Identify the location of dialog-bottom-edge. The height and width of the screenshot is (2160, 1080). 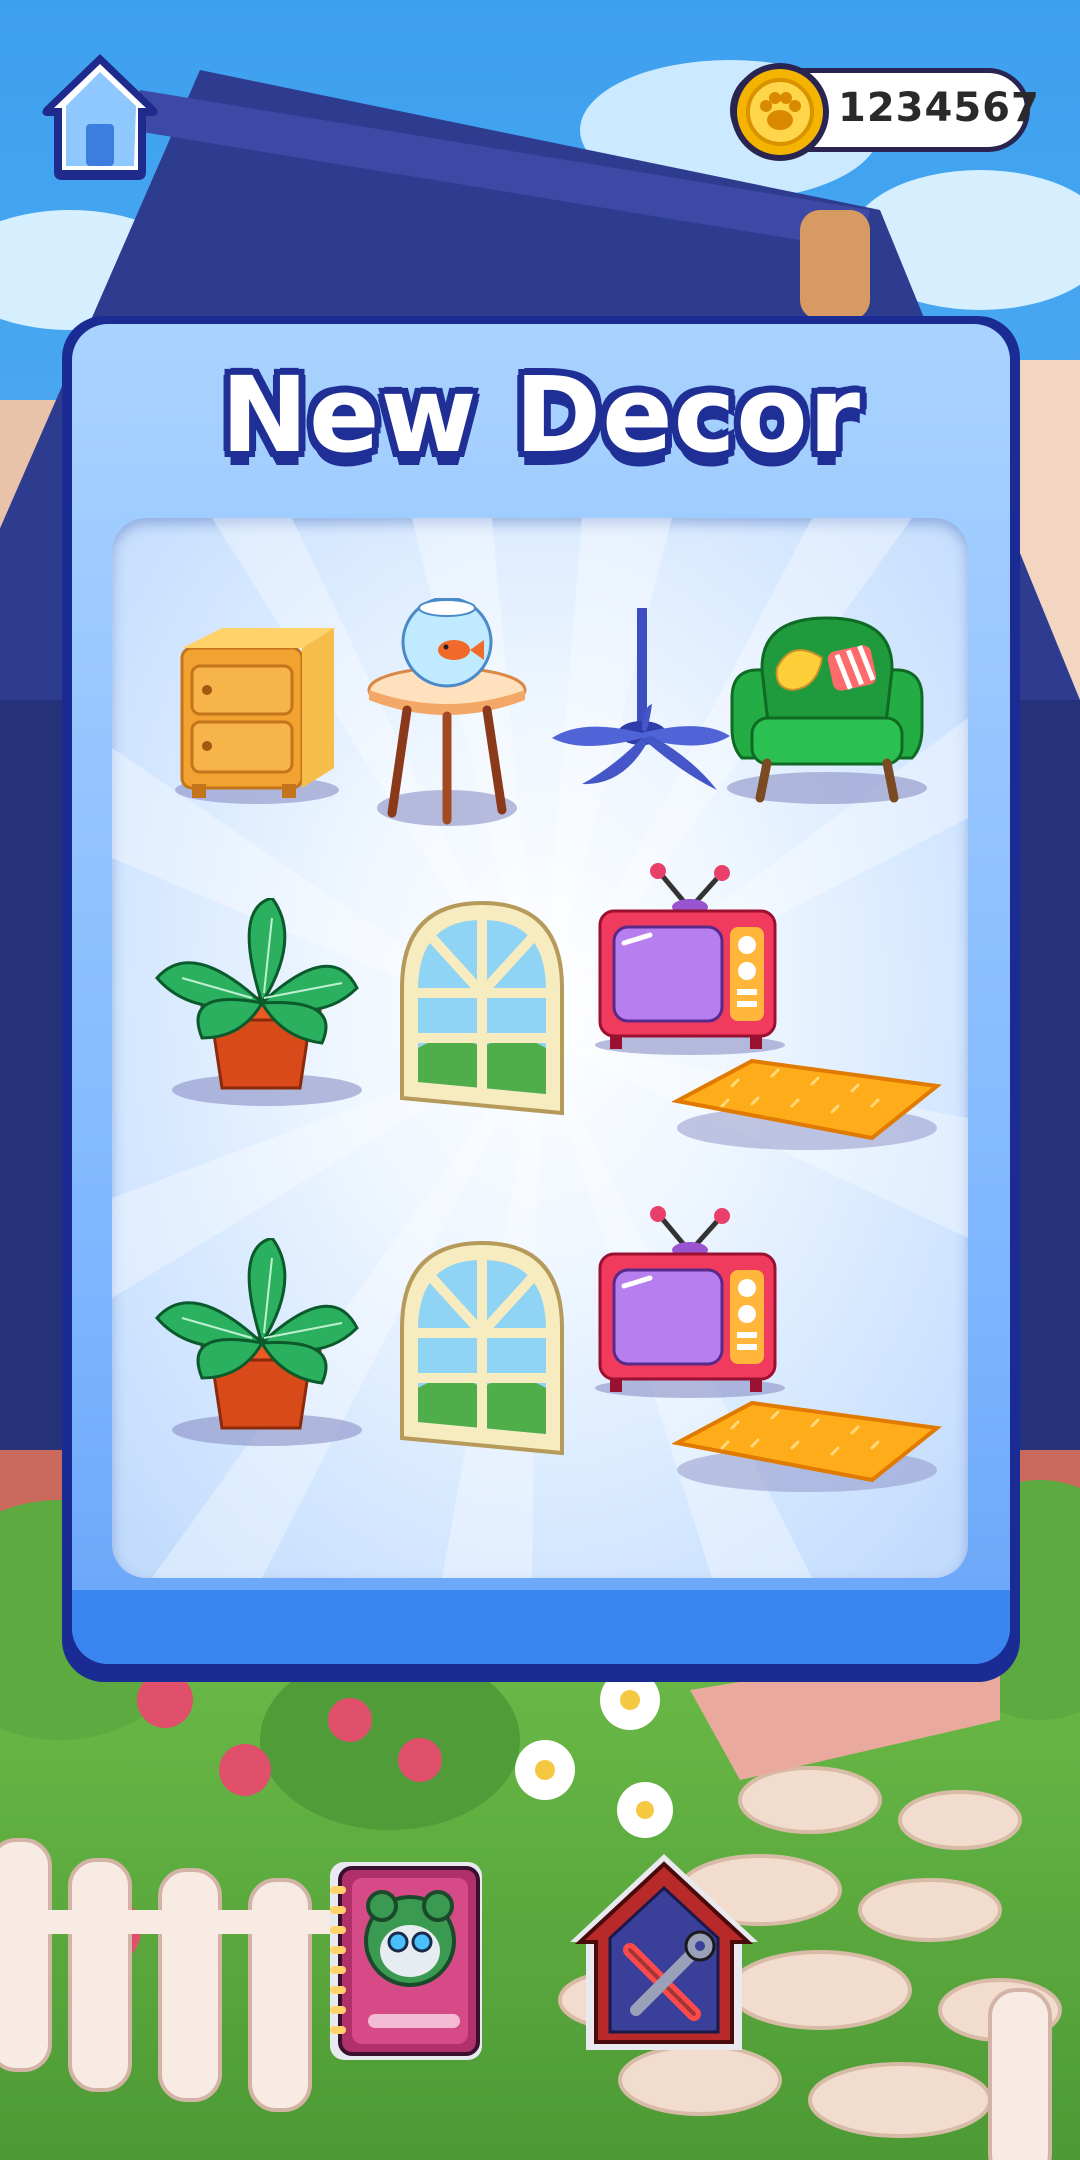
(541, 1627).